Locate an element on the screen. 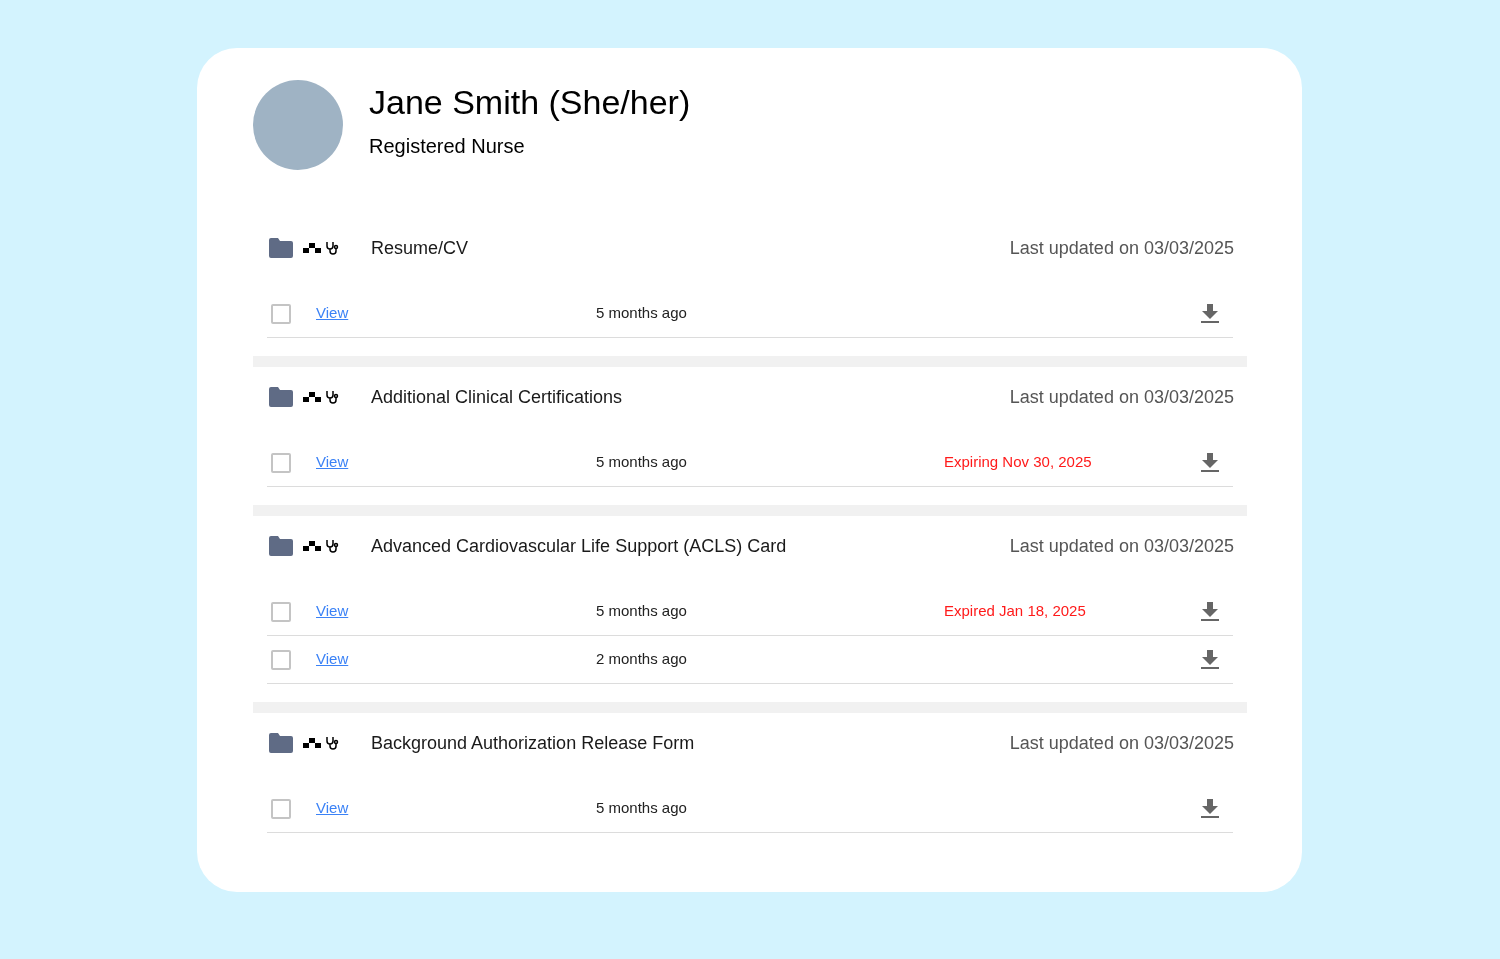 The image size is (1500, 959). section-title: Additional Clinical Certifications is located at coordinates (497, 397).